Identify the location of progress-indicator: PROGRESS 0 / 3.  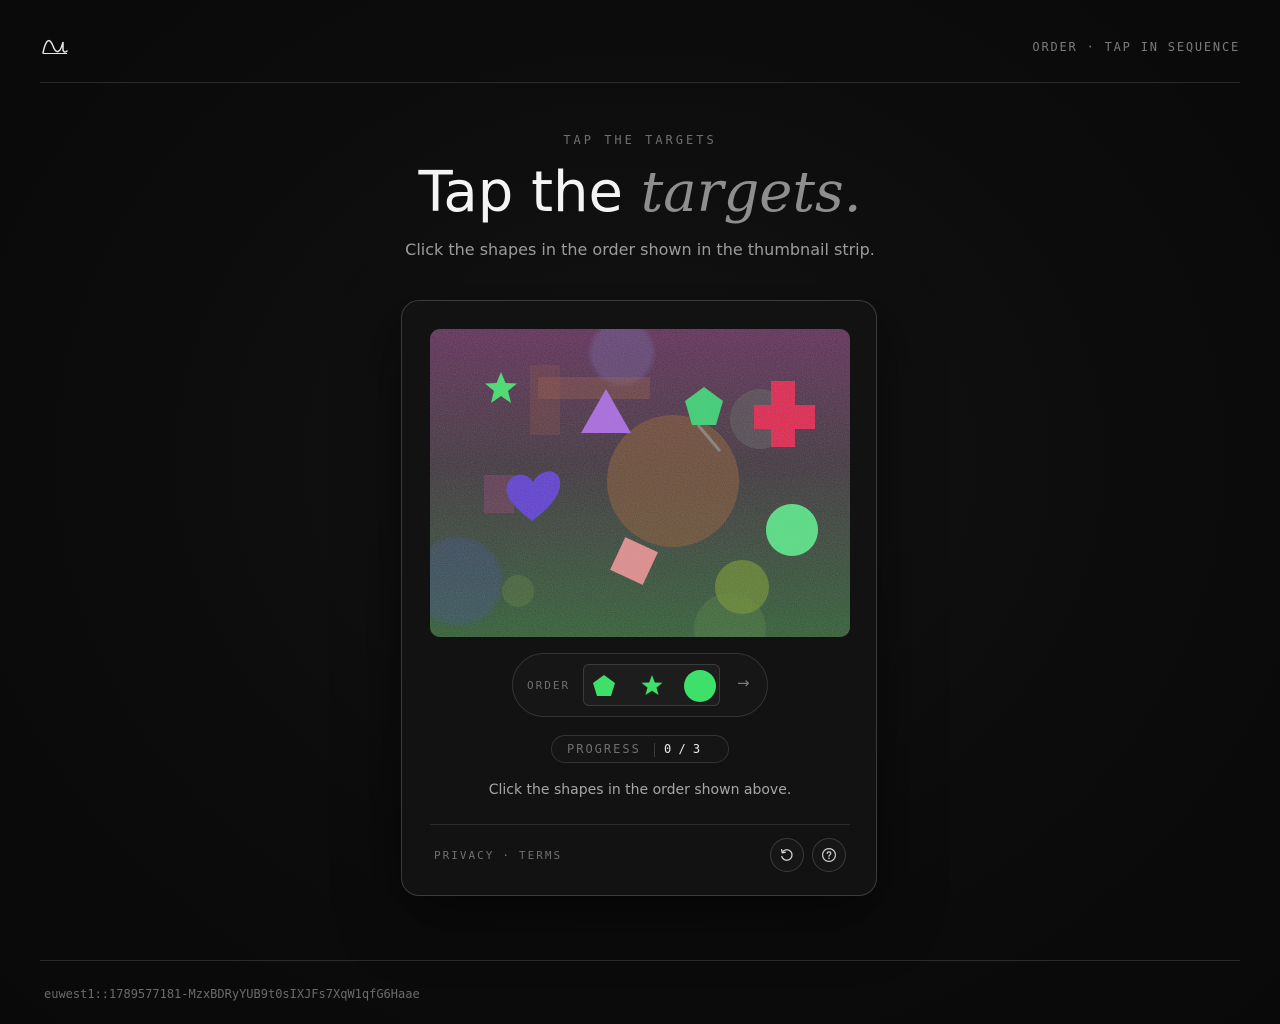
(640, 749).